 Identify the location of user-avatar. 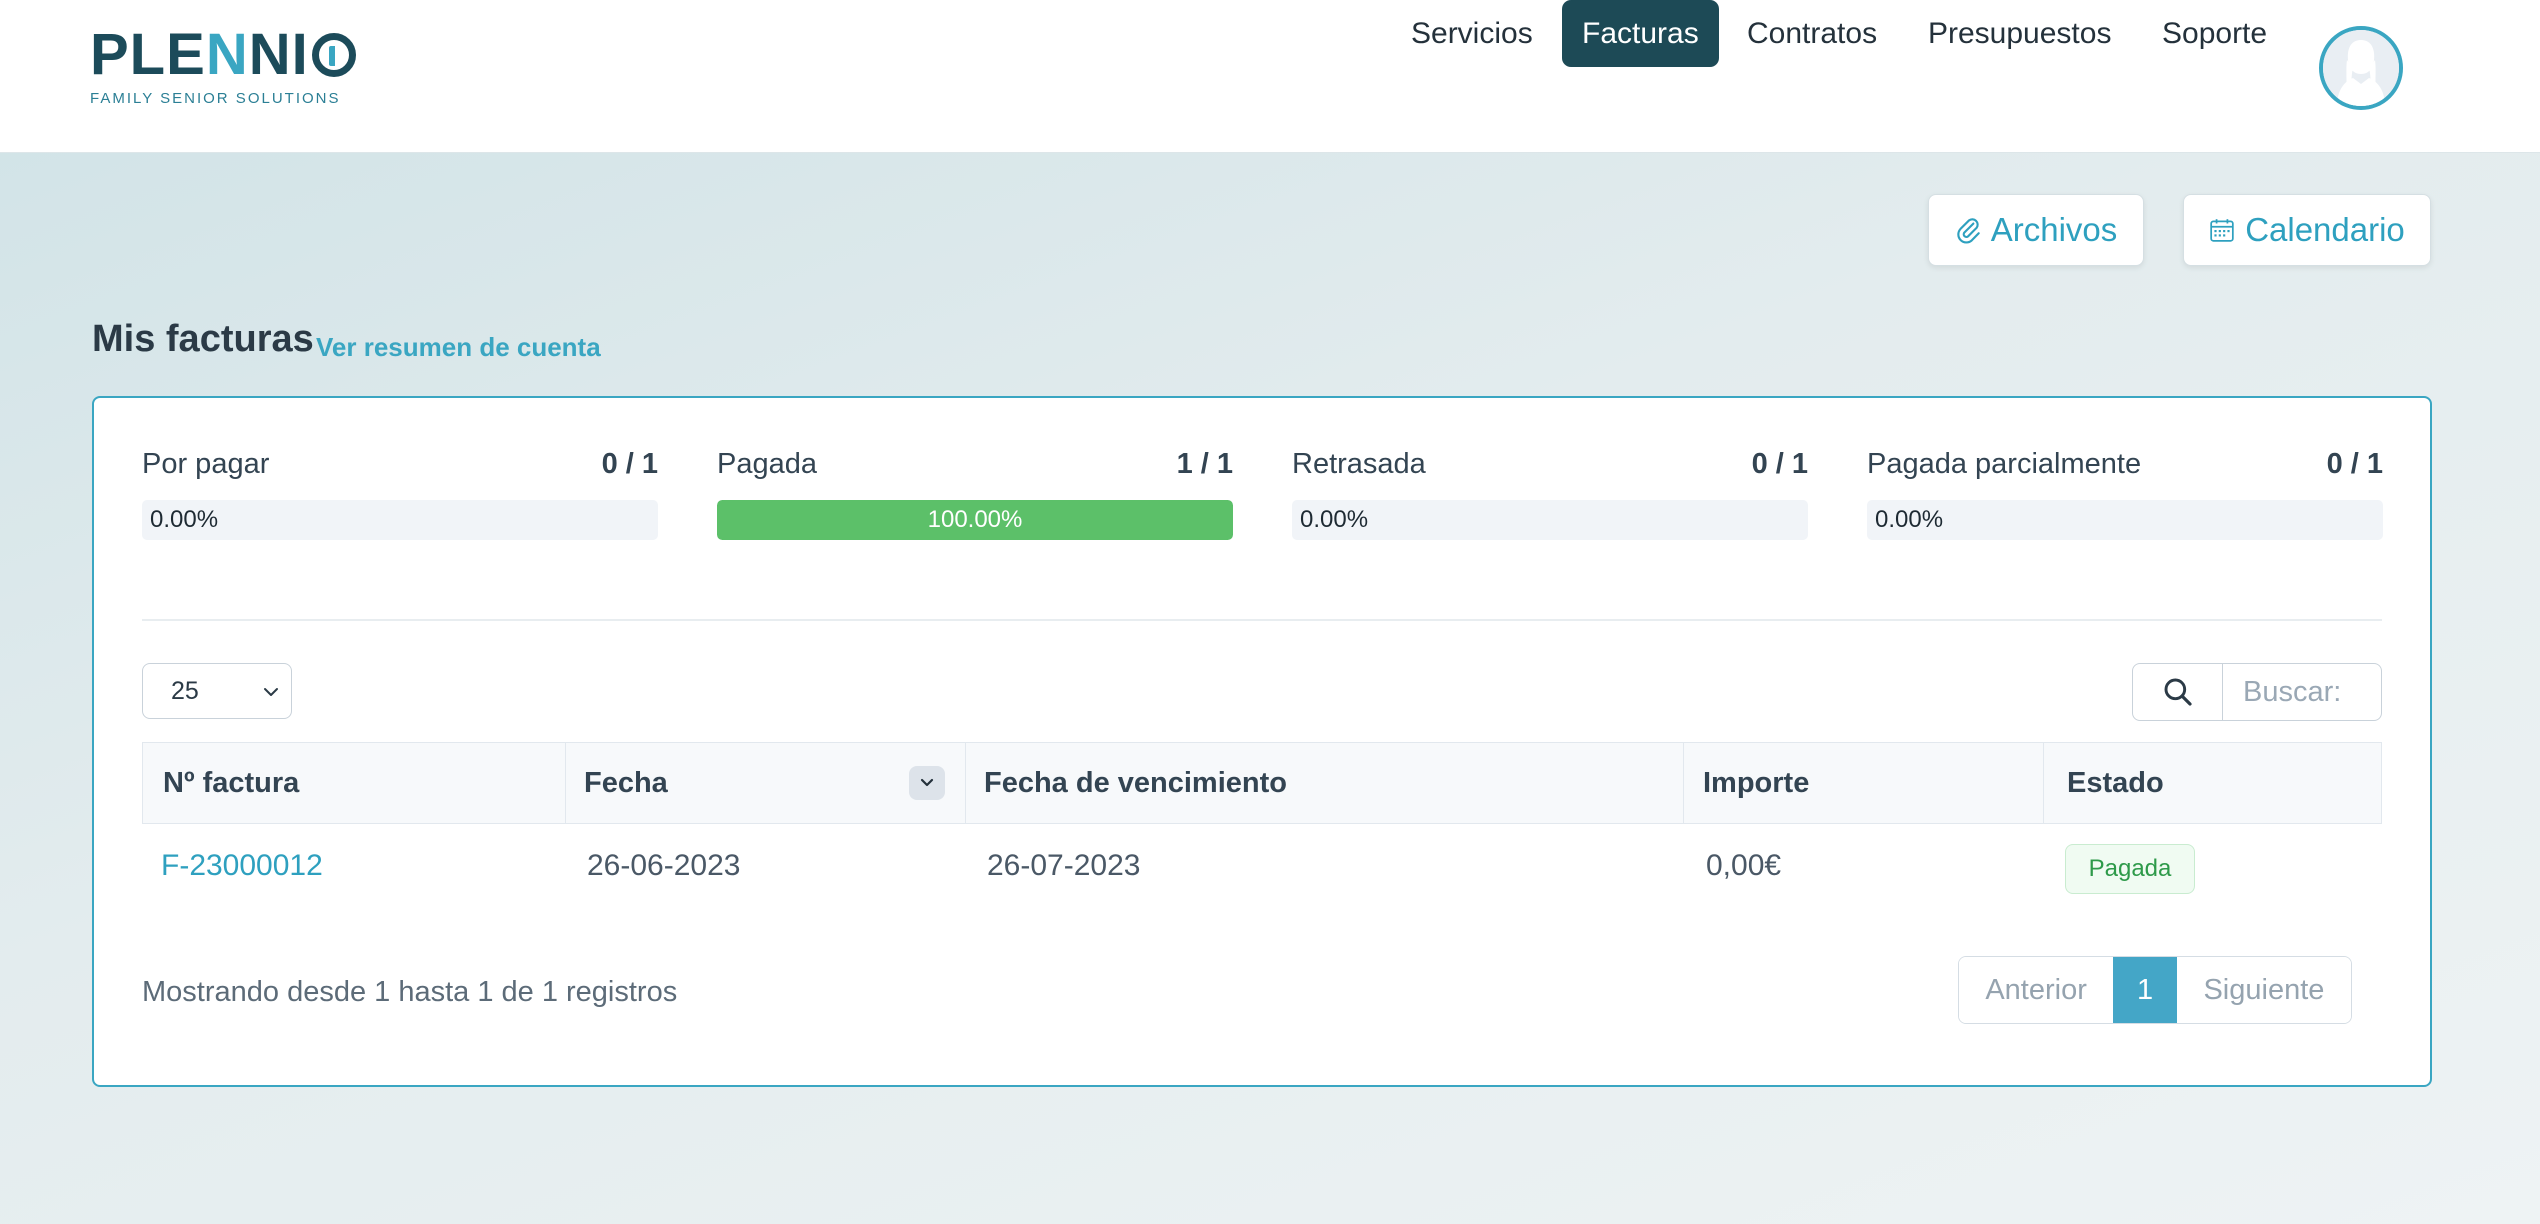
(2361, 68).